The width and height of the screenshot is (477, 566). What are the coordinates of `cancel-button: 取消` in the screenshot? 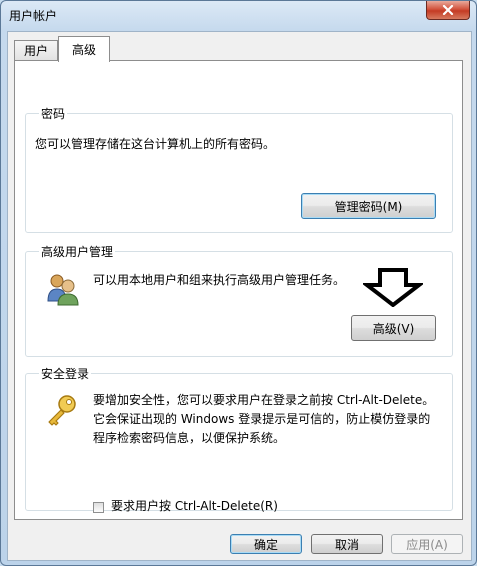 It's located at (347, 544).